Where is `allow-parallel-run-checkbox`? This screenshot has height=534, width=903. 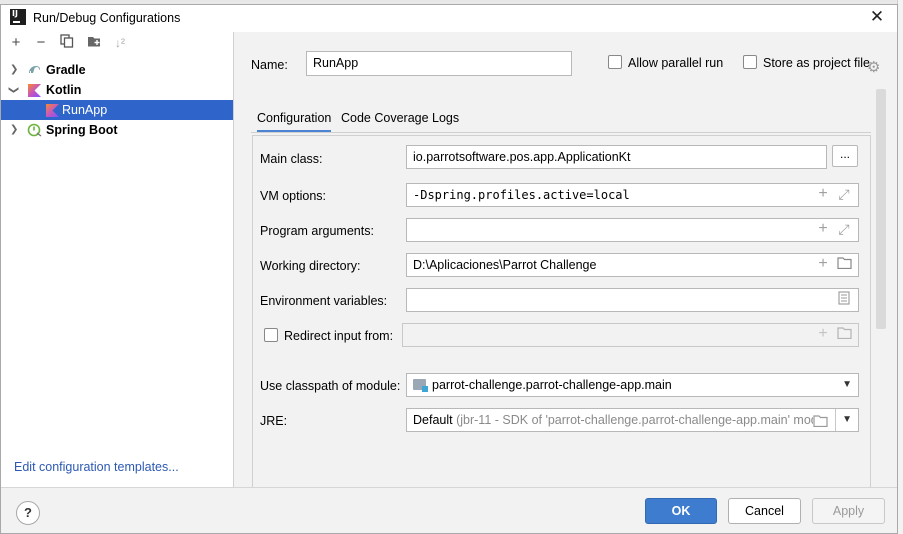
allow-parallel-run-checkbox is located at coordinates (615, 62).